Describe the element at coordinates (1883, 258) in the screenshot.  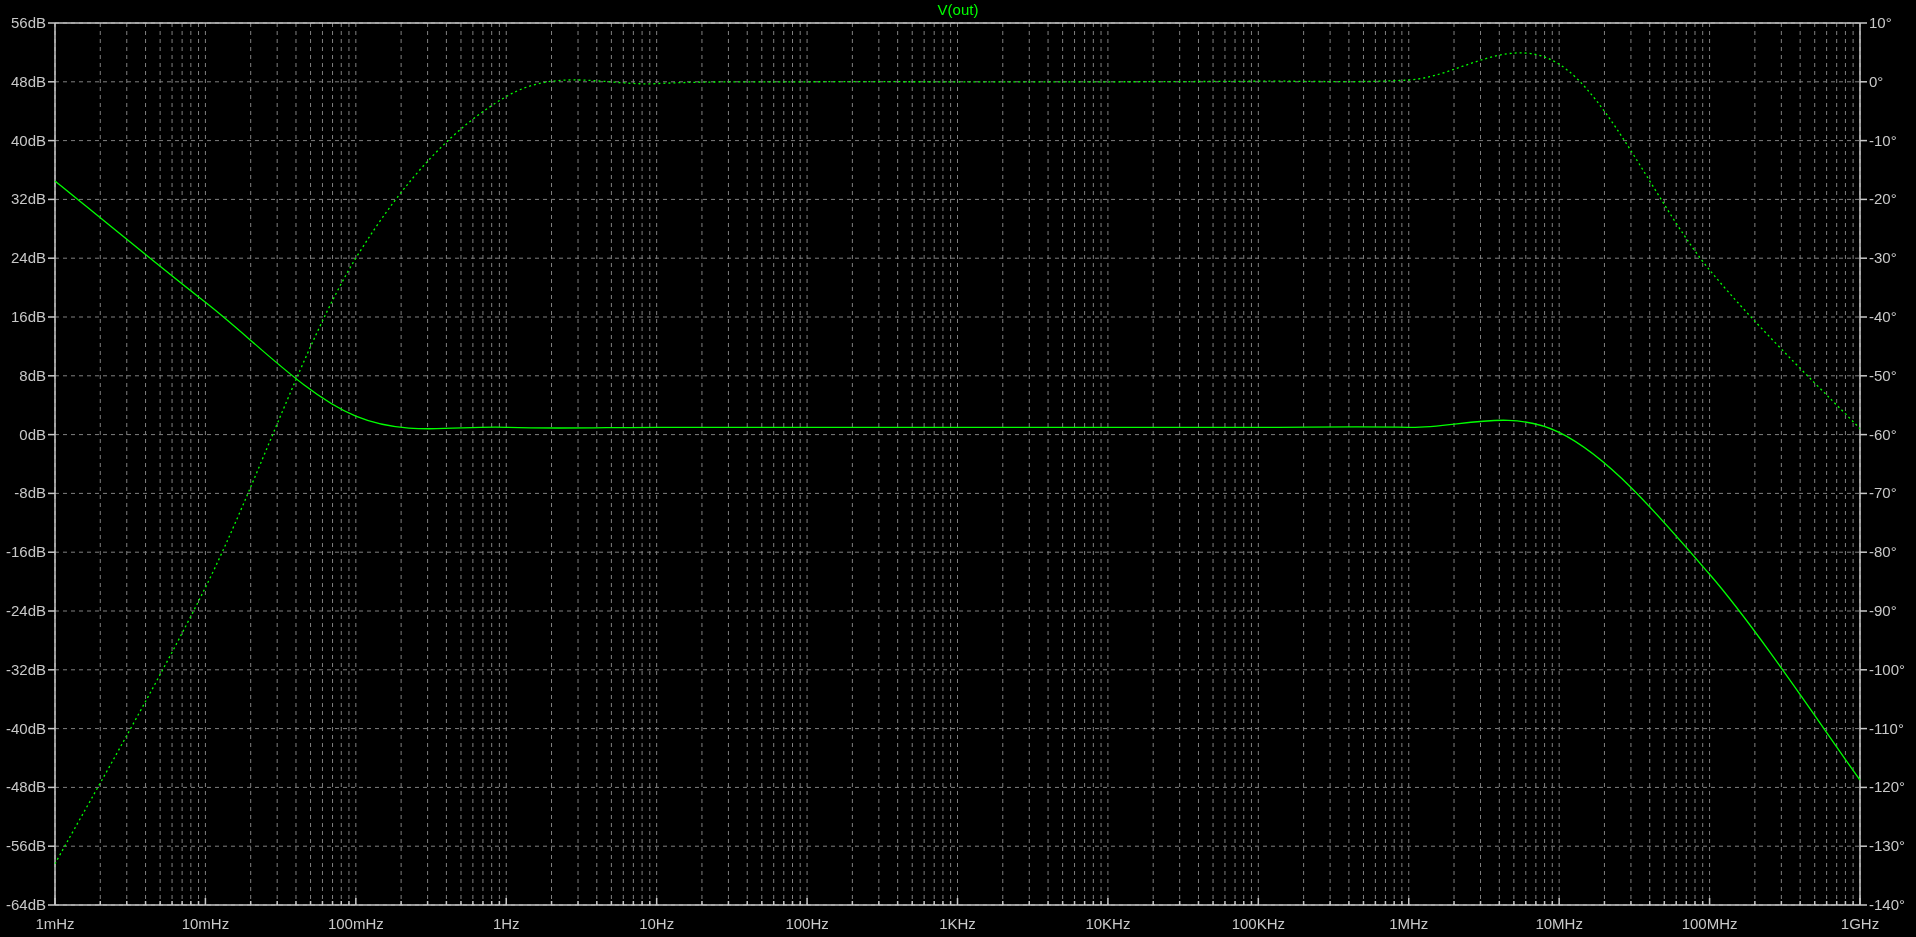
I see `y-axis-label: -30°` at that location.